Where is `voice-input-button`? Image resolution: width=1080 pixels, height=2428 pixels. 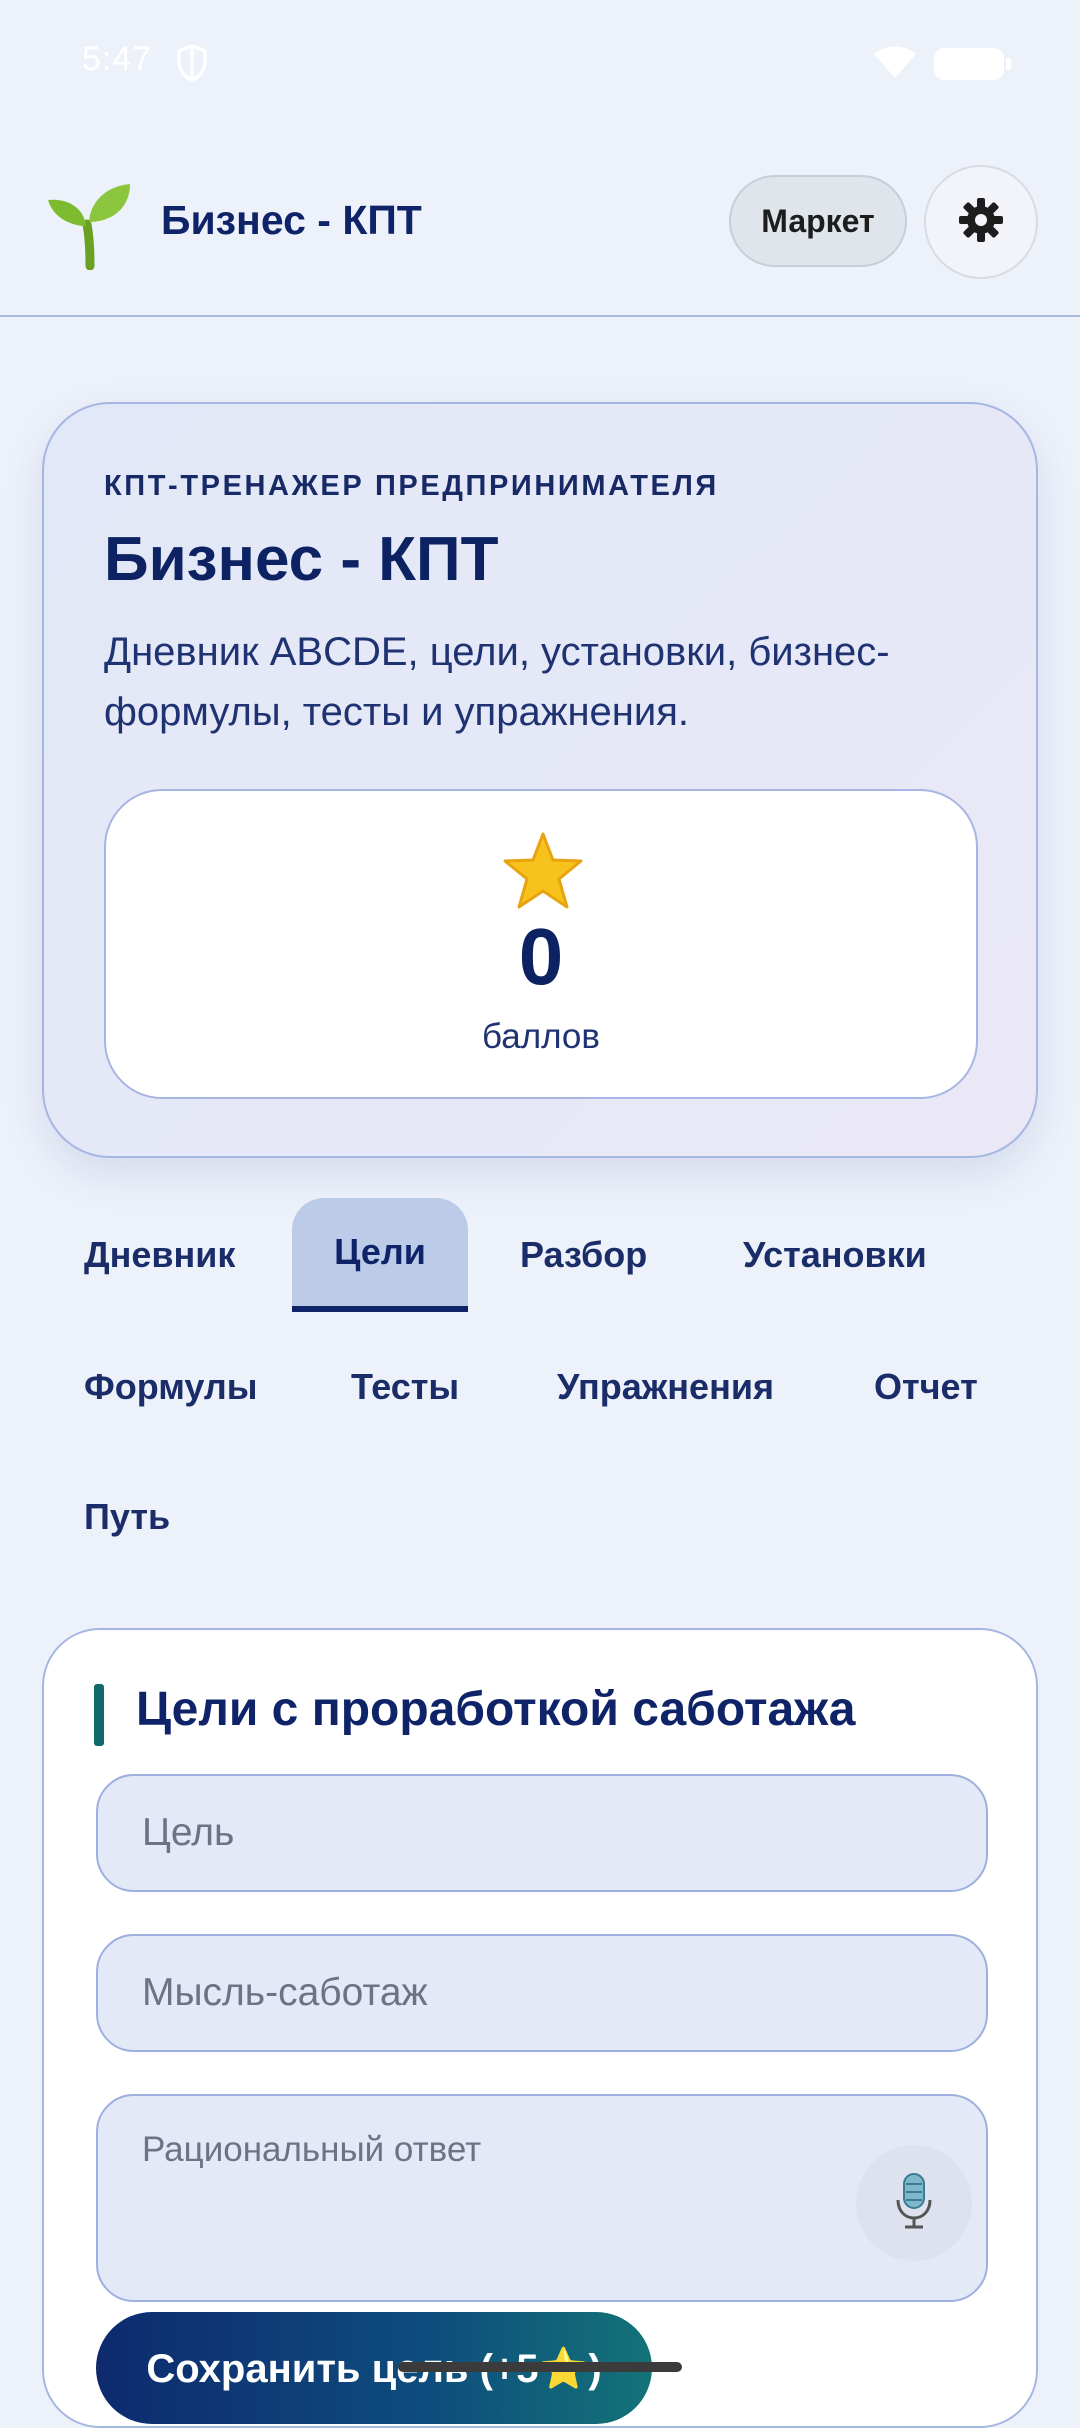 voice-input-button is located at coordinates (914, 2203).